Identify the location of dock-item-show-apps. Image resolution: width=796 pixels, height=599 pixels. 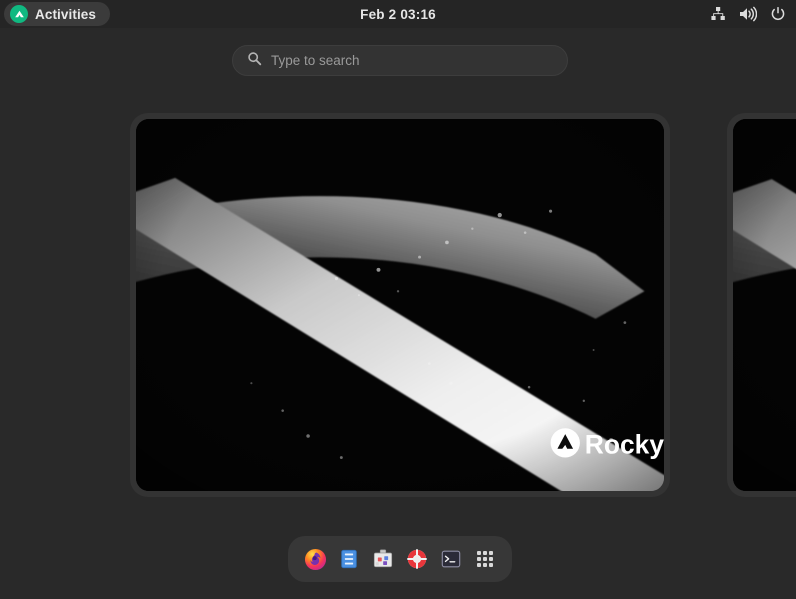
(485, 559).